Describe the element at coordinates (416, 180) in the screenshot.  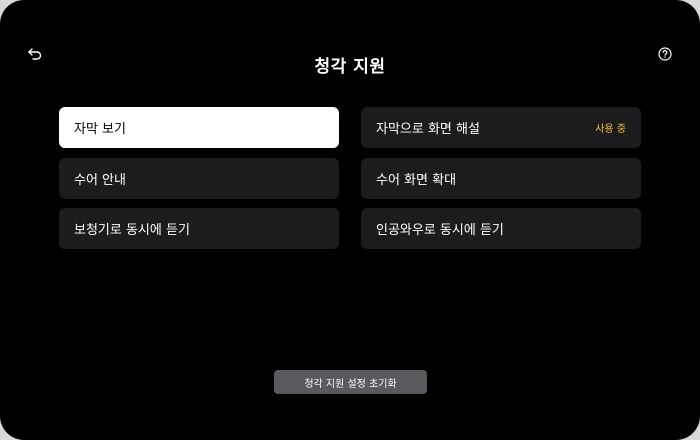
I see `option-label: 수어 화면 확대` at that location.